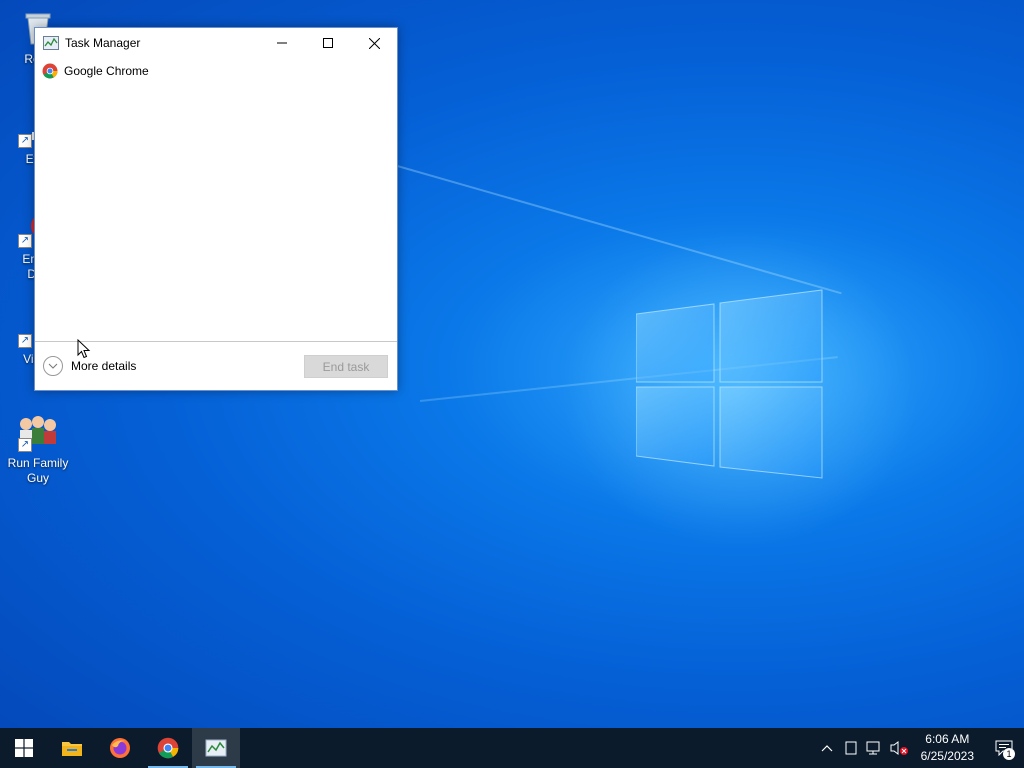 The height and width of the screenshot is (768, 1024). Describe the element at coordinates (512, 748) in the screenshot. I see `taskbar: 6:06 AM 6/25/2023 1` at that location.